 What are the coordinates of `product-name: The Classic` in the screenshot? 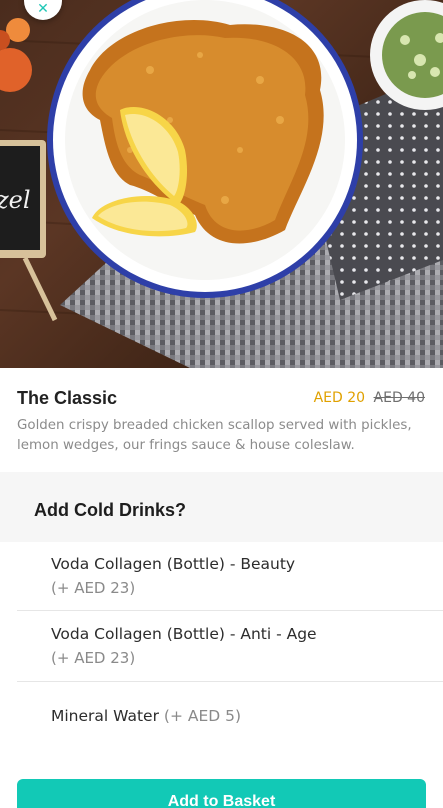 It's located at (67, 398).